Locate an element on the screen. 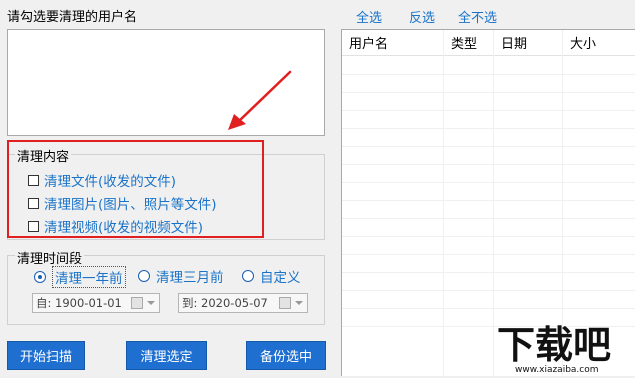  clean-files-option: 清理文件(收发的文件) is located at coordinates (102, 180).